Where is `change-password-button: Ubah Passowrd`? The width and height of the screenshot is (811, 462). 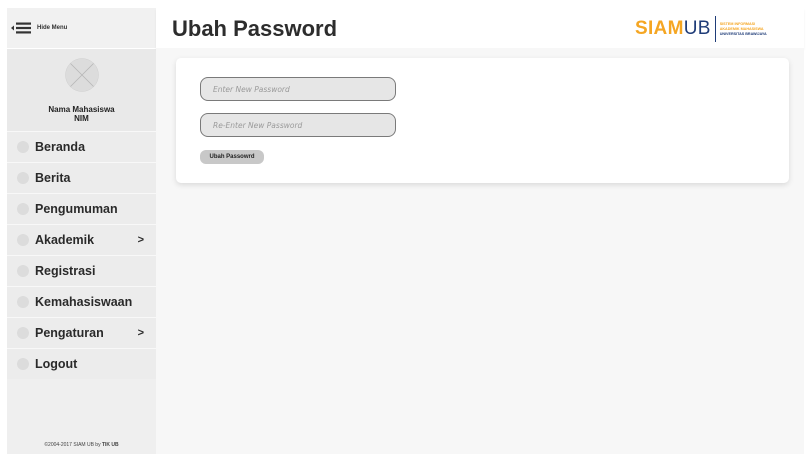
change-password-button: Ubah Passowrd is located at coordinates (232, 157).